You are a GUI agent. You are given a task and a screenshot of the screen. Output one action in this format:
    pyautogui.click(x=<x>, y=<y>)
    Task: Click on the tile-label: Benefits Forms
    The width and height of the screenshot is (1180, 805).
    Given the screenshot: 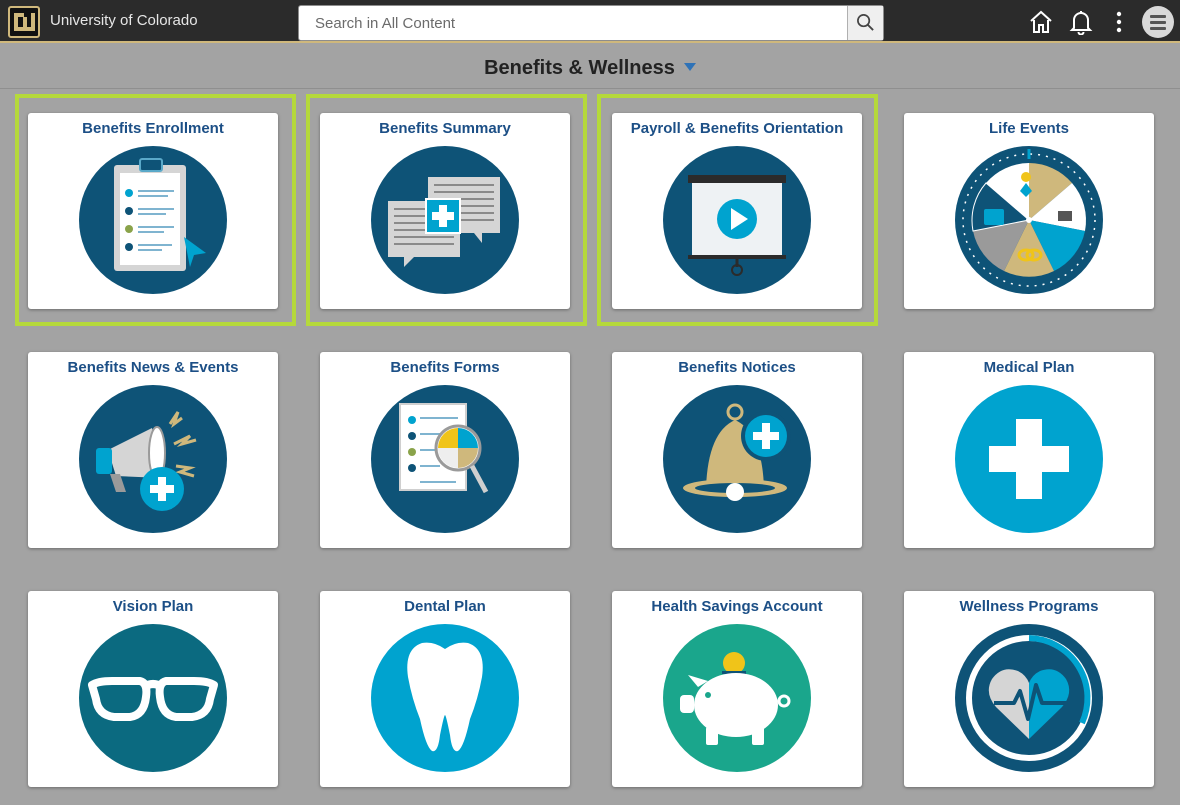 What is the action you would take?
    pyautogui.click(x=445, y=367)
    